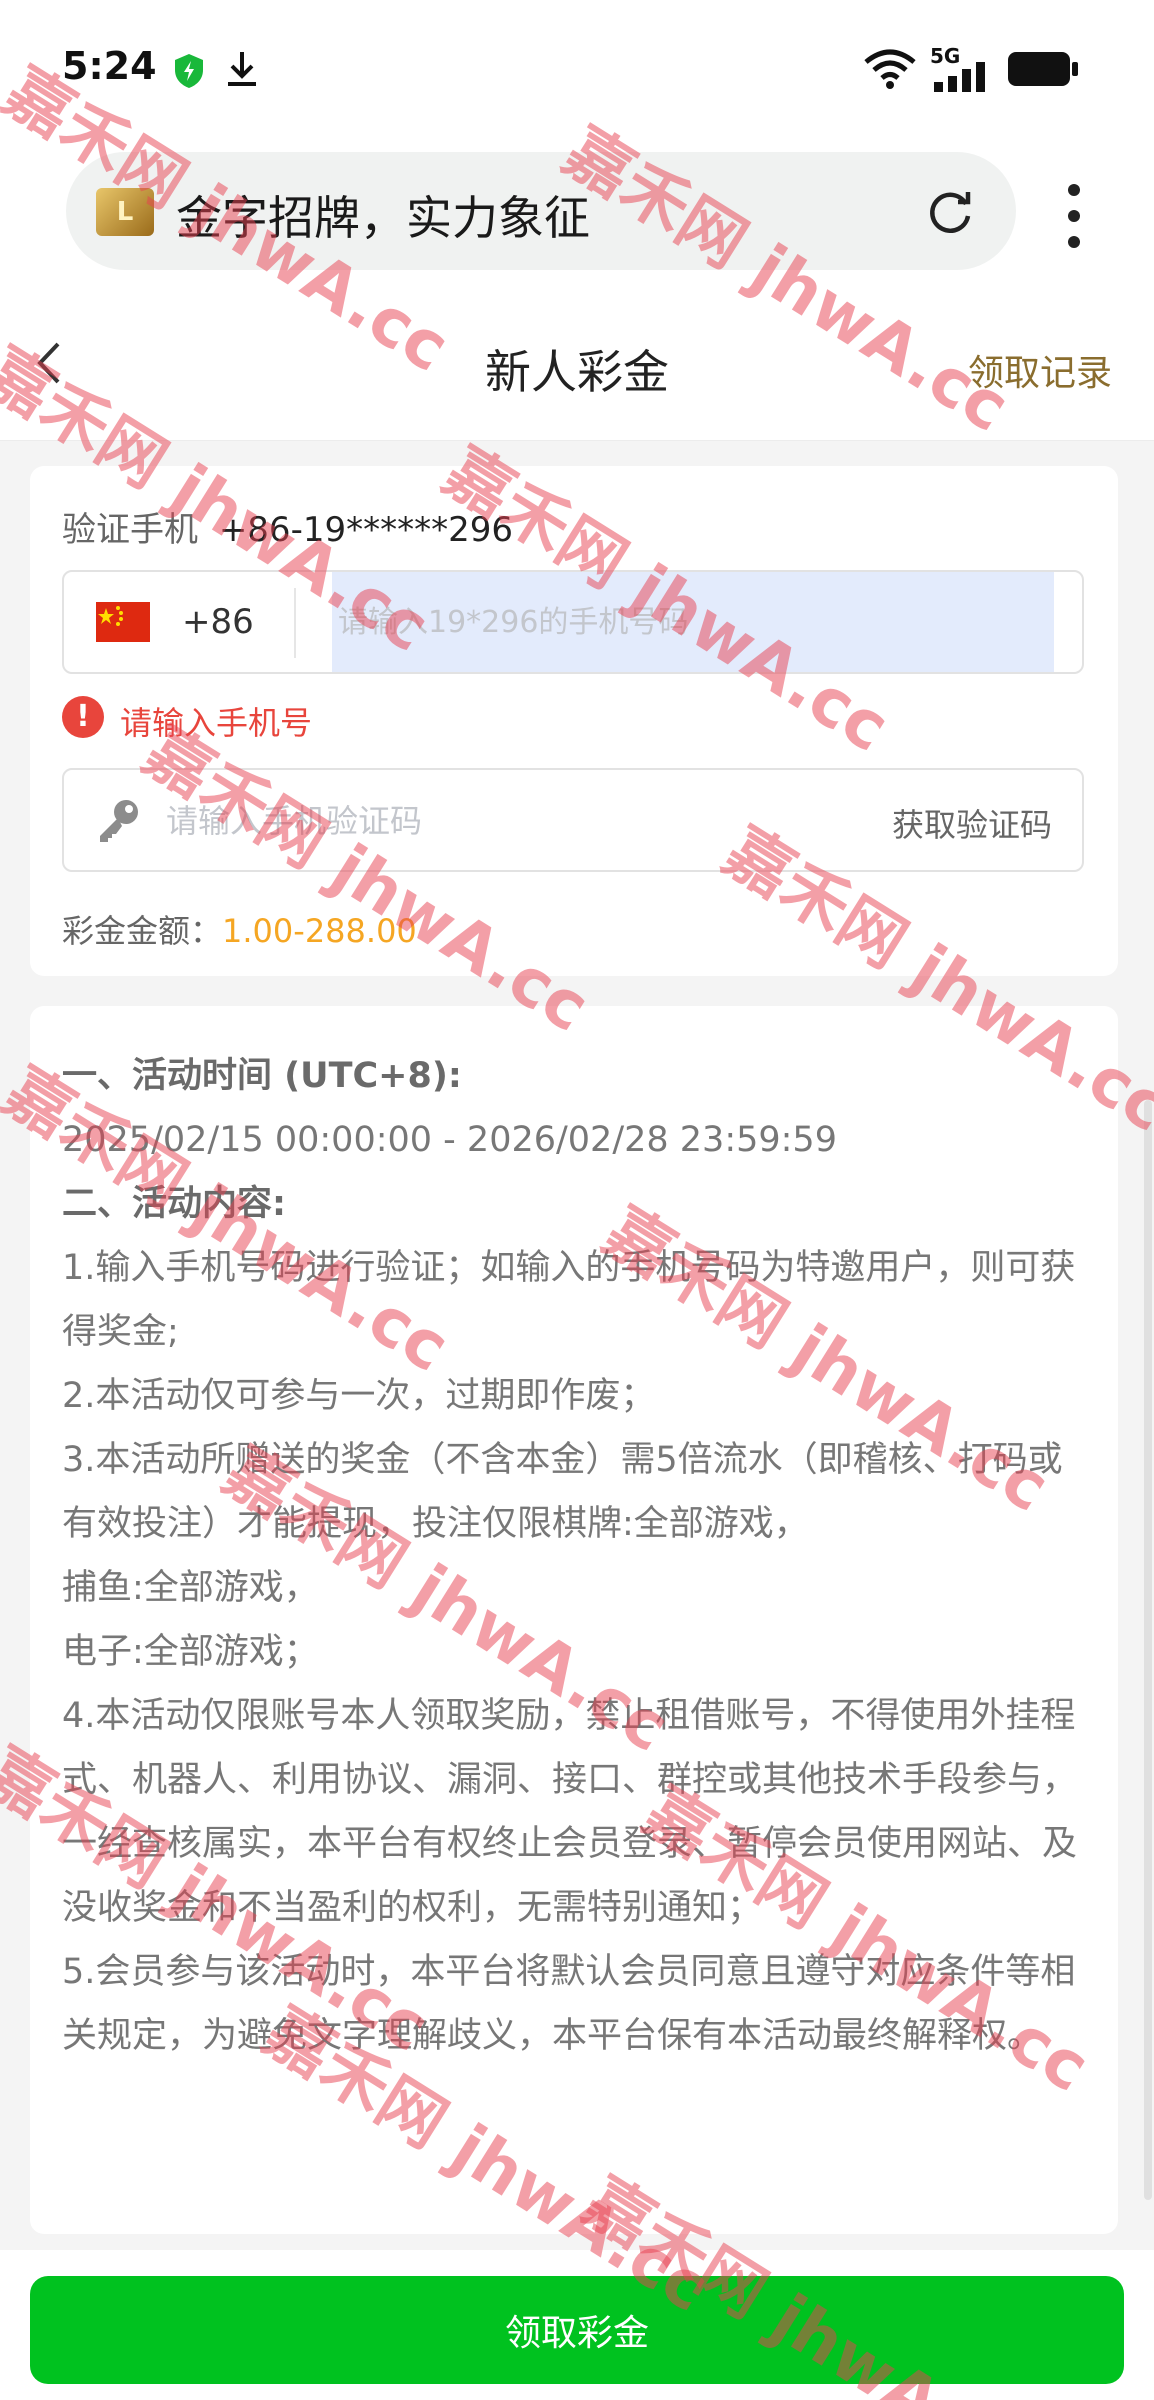 This screenshot has height=2400, width=1154. I want to click on field-divider, so click(295, 623).